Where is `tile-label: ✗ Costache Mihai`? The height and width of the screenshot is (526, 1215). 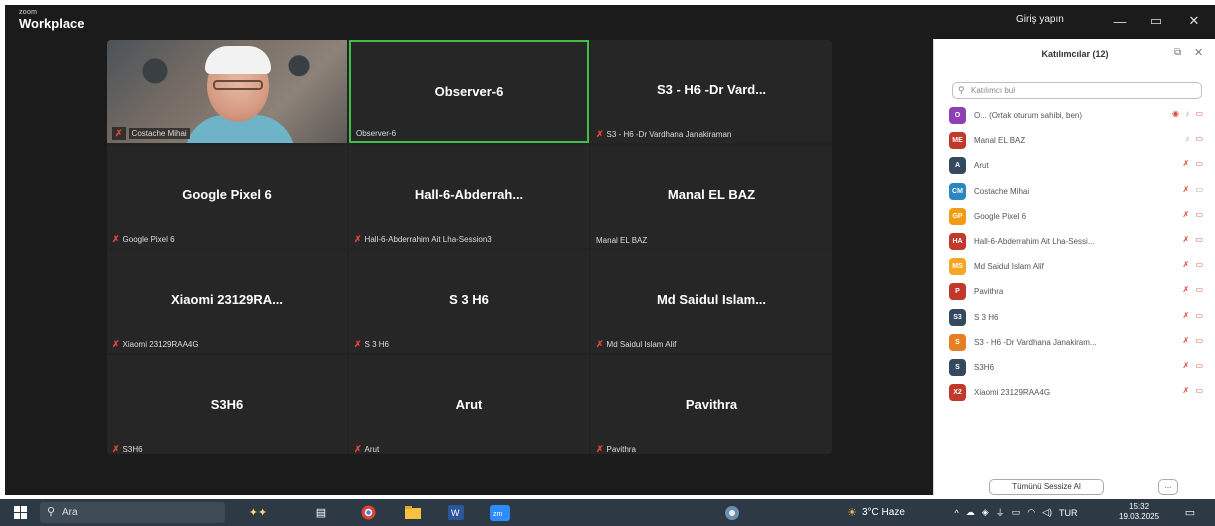
tile-label: ✗ Costache Mihai is located at coordinates (151, 133).